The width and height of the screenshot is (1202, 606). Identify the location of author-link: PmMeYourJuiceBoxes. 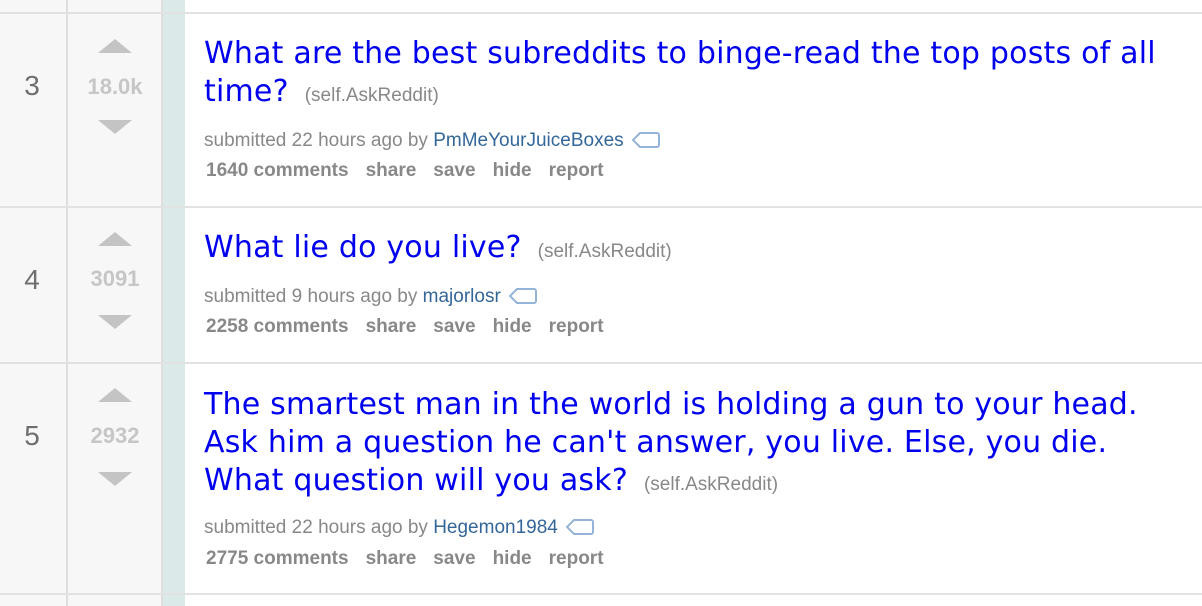
(528, 140).